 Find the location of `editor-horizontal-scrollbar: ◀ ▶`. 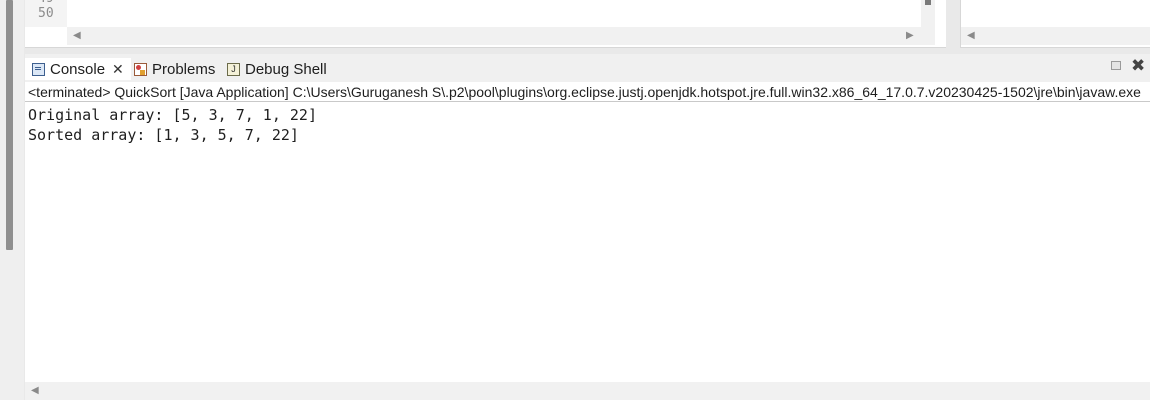

editor-horizontal-scrollbar: ◀ ▶ is located at coordinates (501, 36).